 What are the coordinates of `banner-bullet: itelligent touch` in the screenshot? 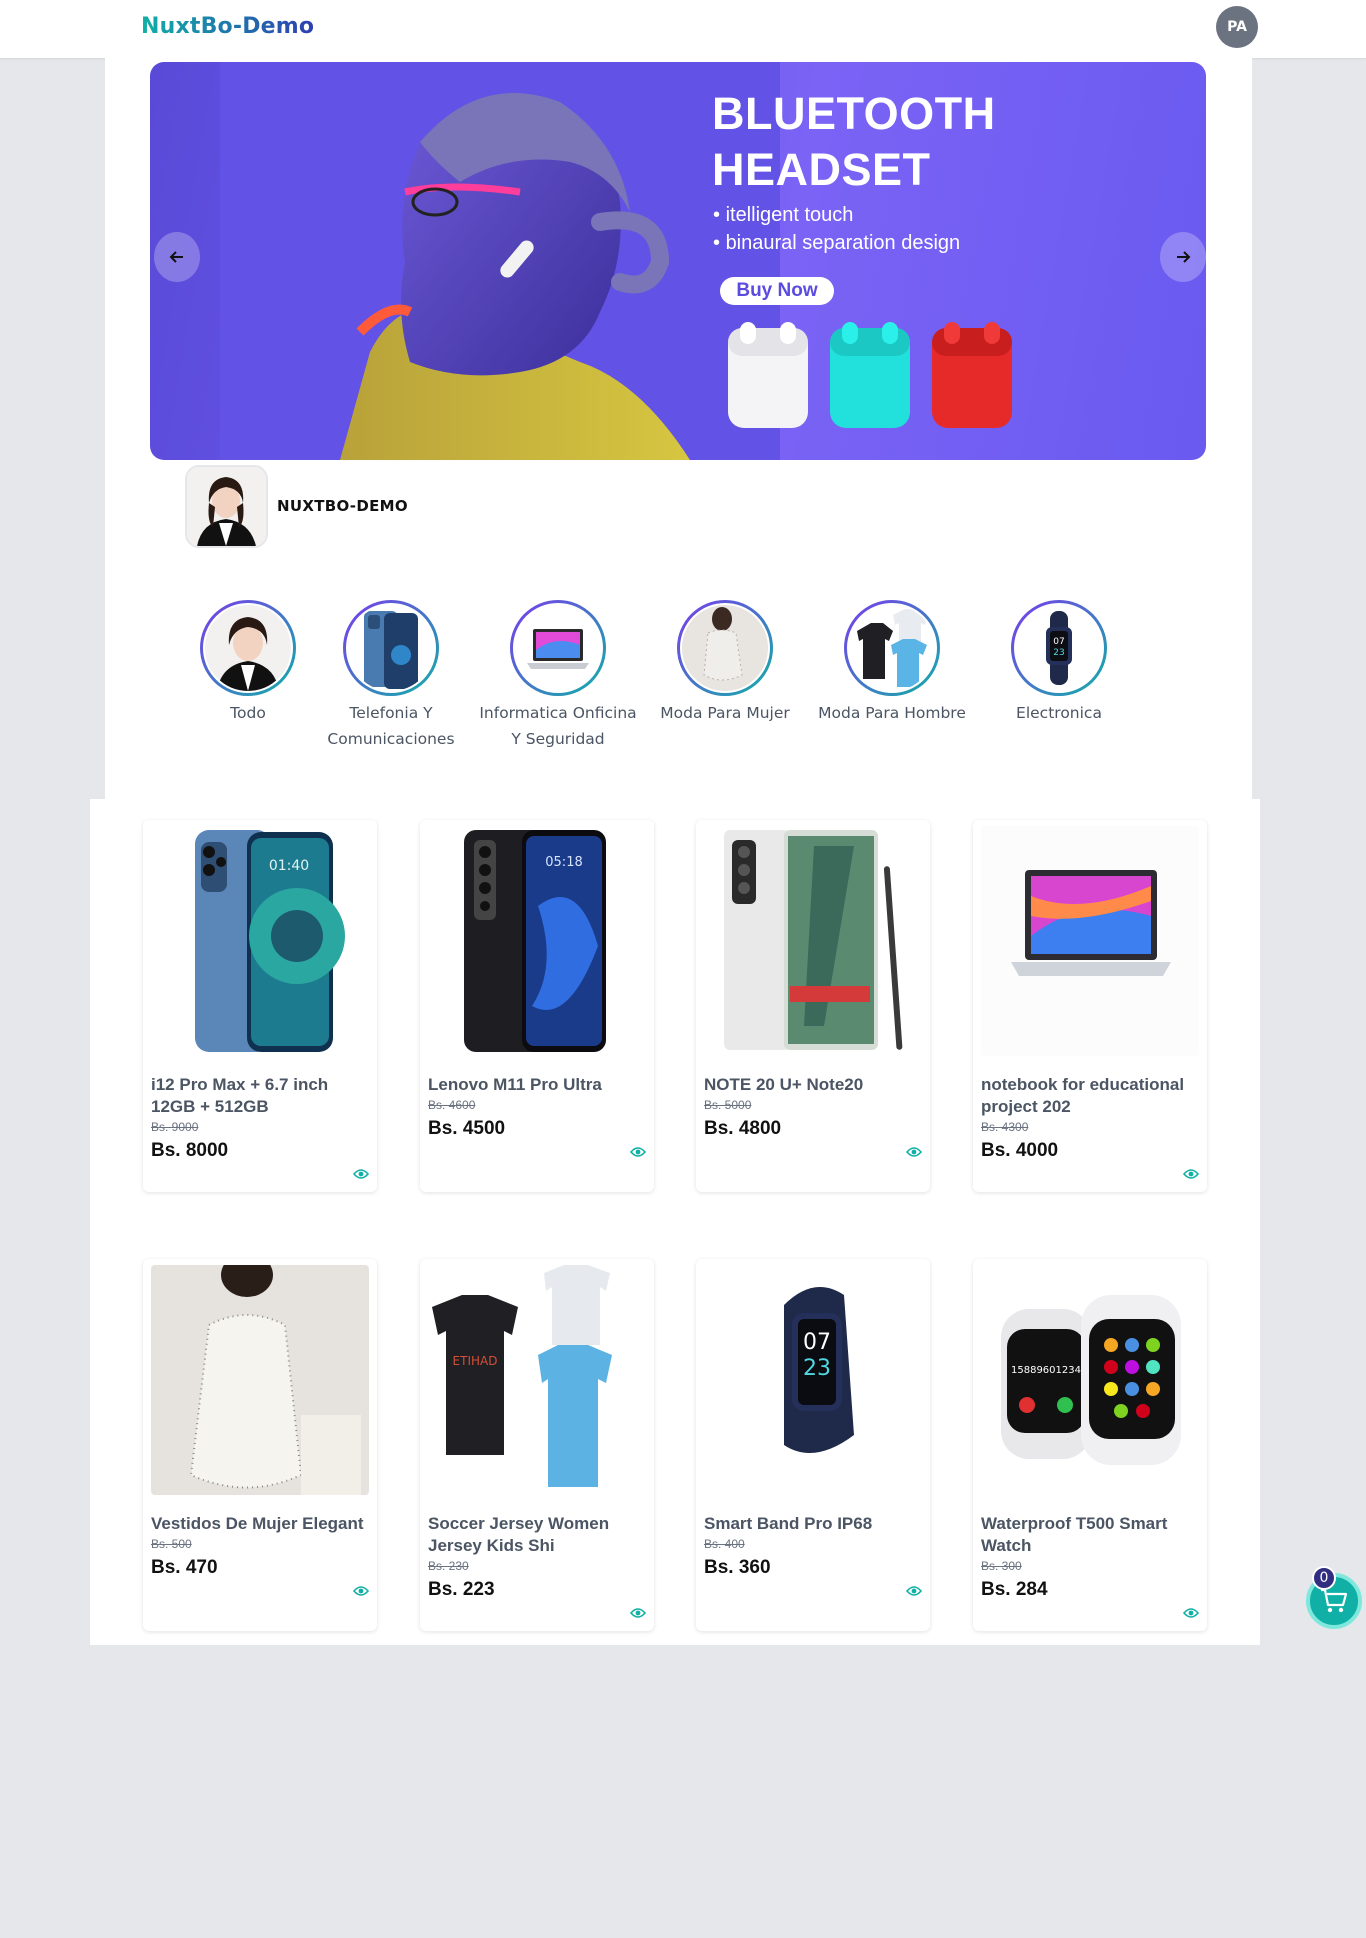 It's located at (836, 215).